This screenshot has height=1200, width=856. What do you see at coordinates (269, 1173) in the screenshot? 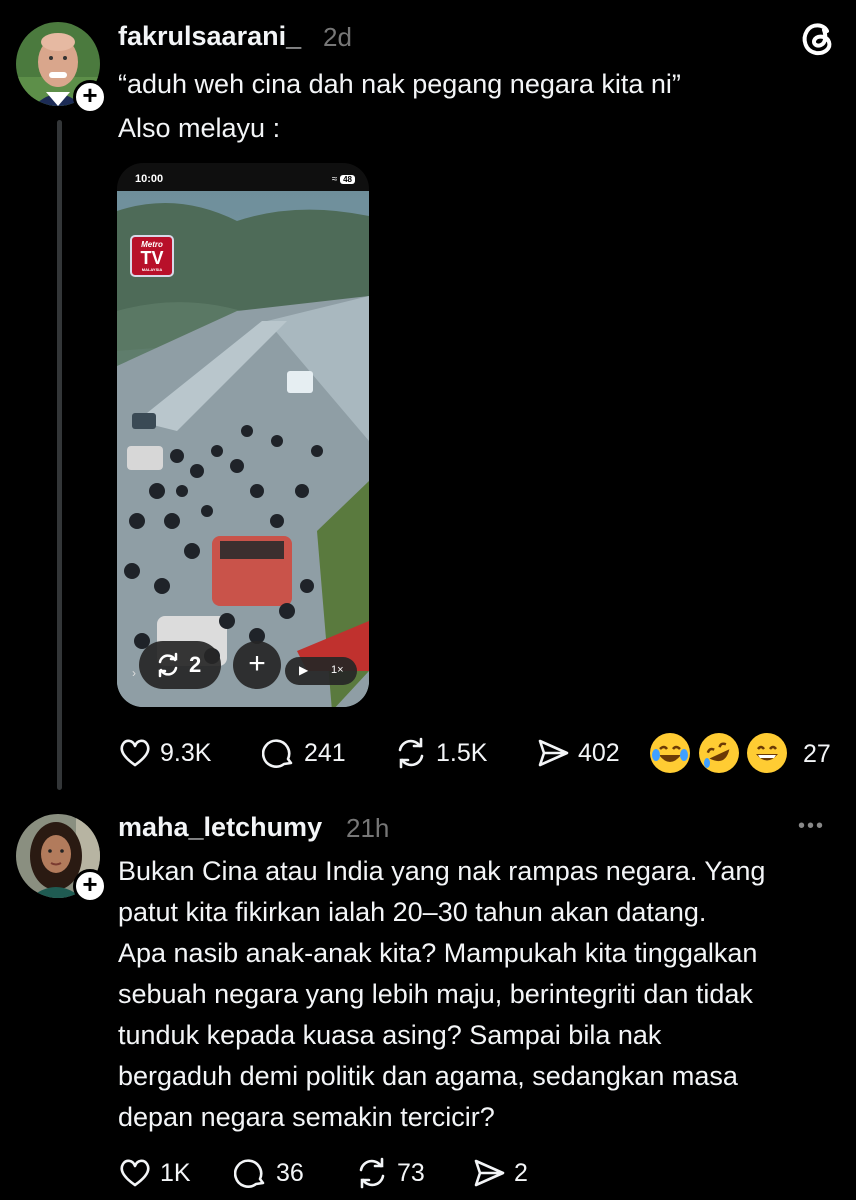
I see `reply-reply-button: 36` at bounding box center [269, 1173].